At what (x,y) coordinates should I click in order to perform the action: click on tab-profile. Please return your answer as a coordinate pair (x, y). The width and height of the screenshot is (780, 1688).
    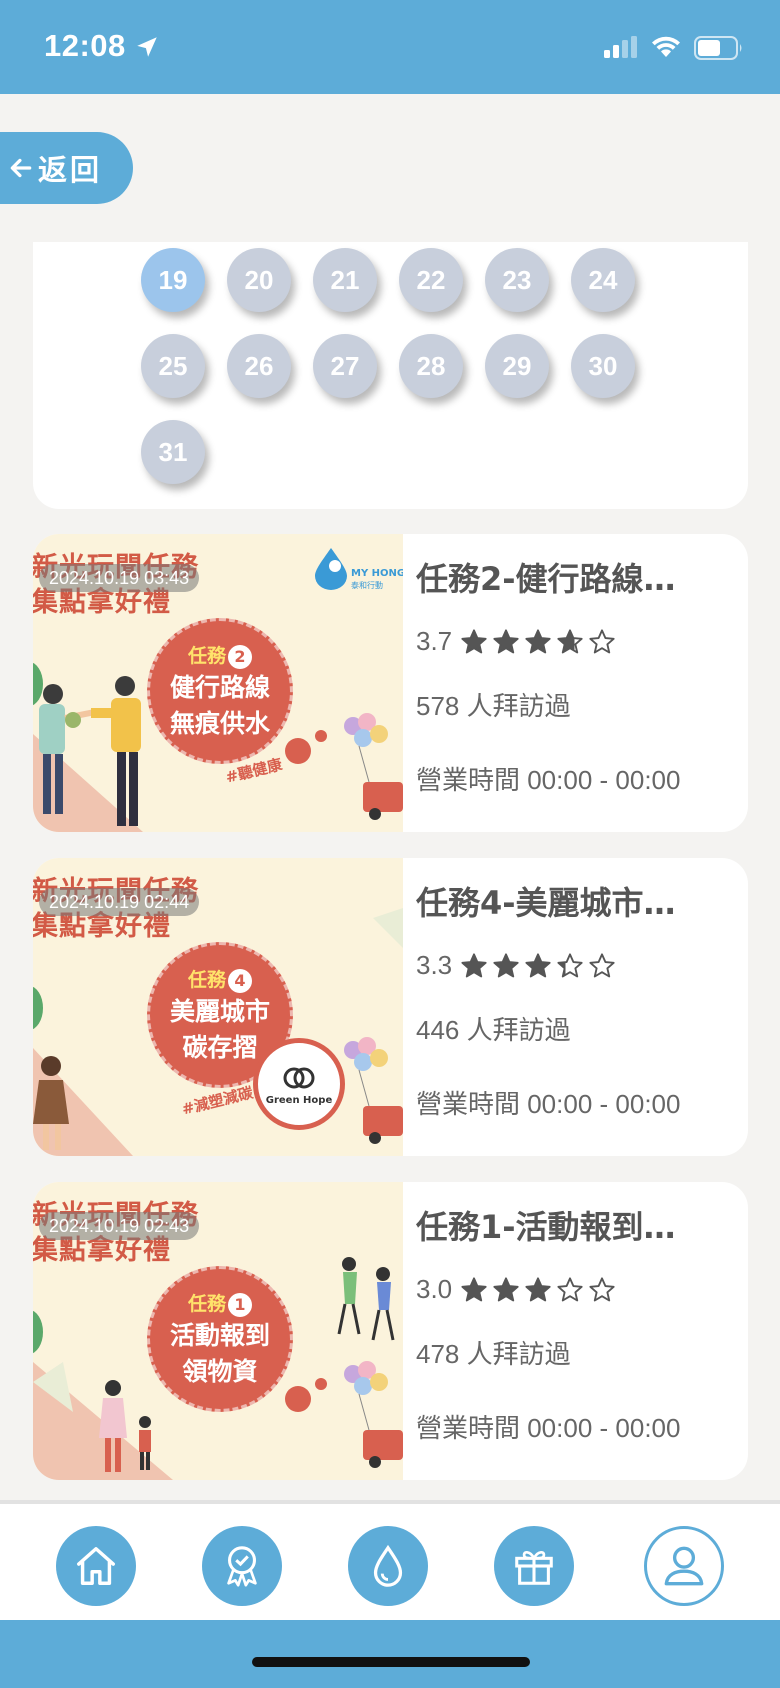
    Looking at the image, I should click on (684, 1566).